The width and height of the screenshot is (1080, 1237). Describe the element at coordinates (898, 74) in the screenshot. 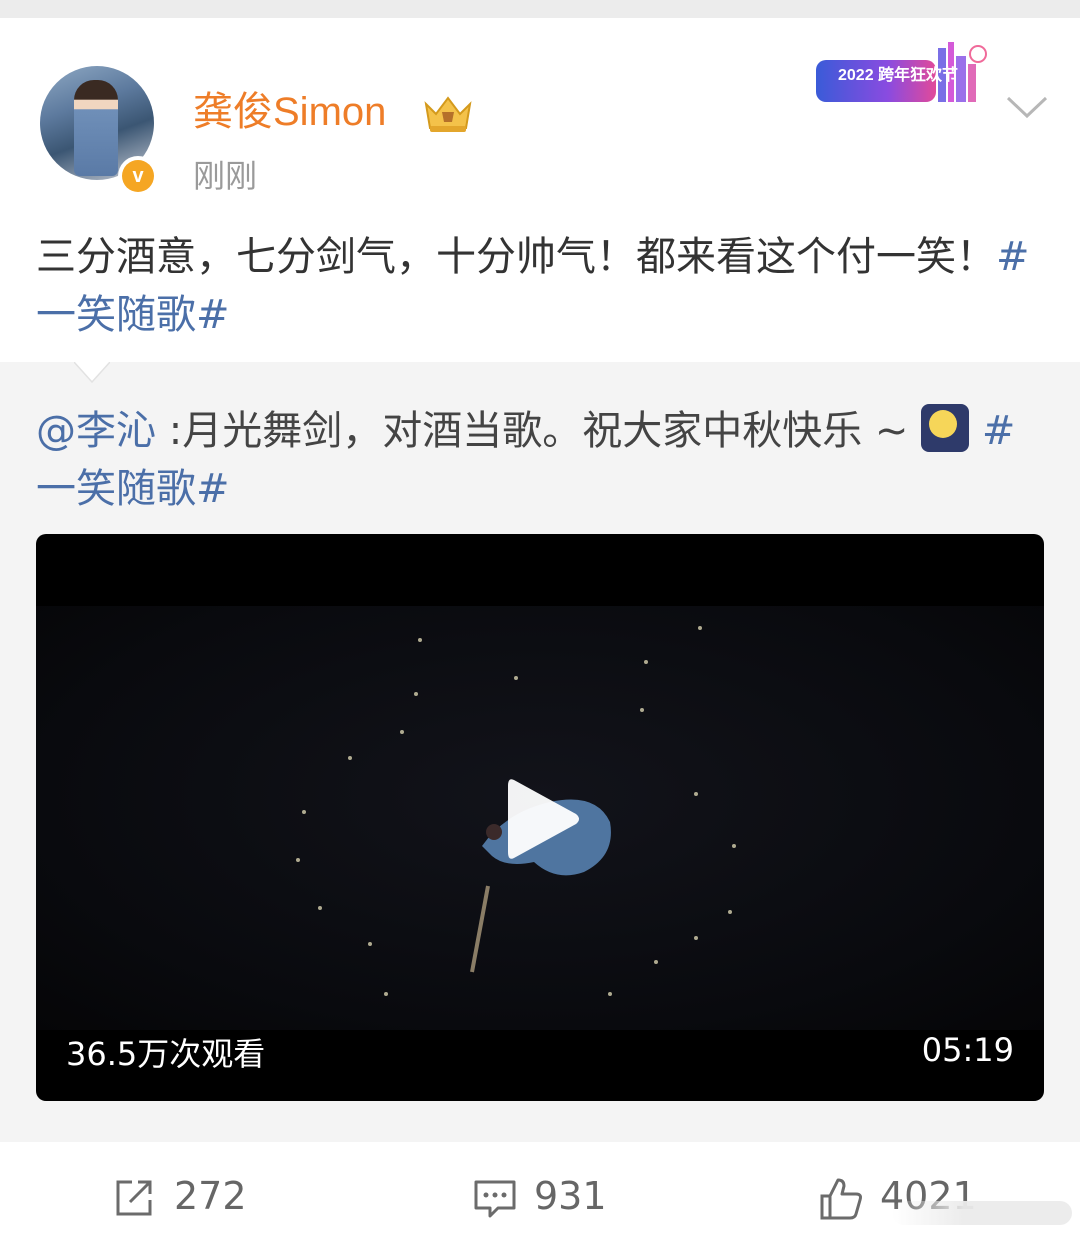

I see `svg-text: 2022 跨年狂欢节` at that location.